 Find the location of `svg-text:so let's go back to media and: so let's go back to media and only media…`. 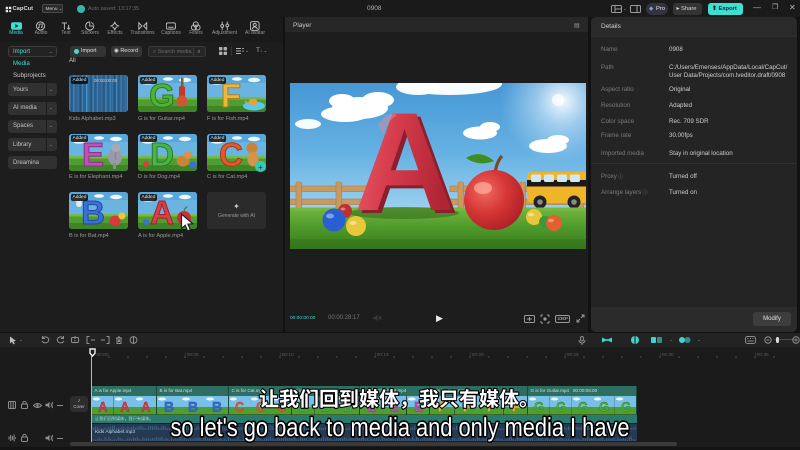

svg-text:so let's go back to media and: so let's go back to media and only media… is located at coordinates (400, 427).